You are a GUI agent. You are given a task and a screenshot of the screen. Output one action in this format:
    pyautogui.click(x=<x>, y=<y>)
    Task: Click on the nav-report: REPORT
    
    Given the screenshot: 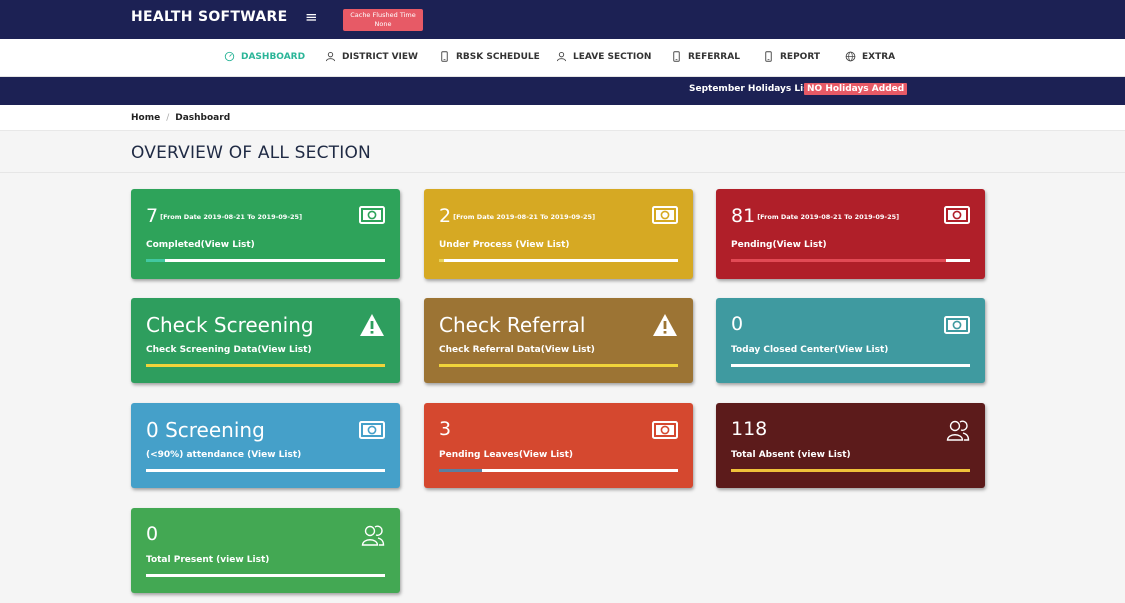 What is the action you would take?
    pyautogui.click(x=791, y=56)
    